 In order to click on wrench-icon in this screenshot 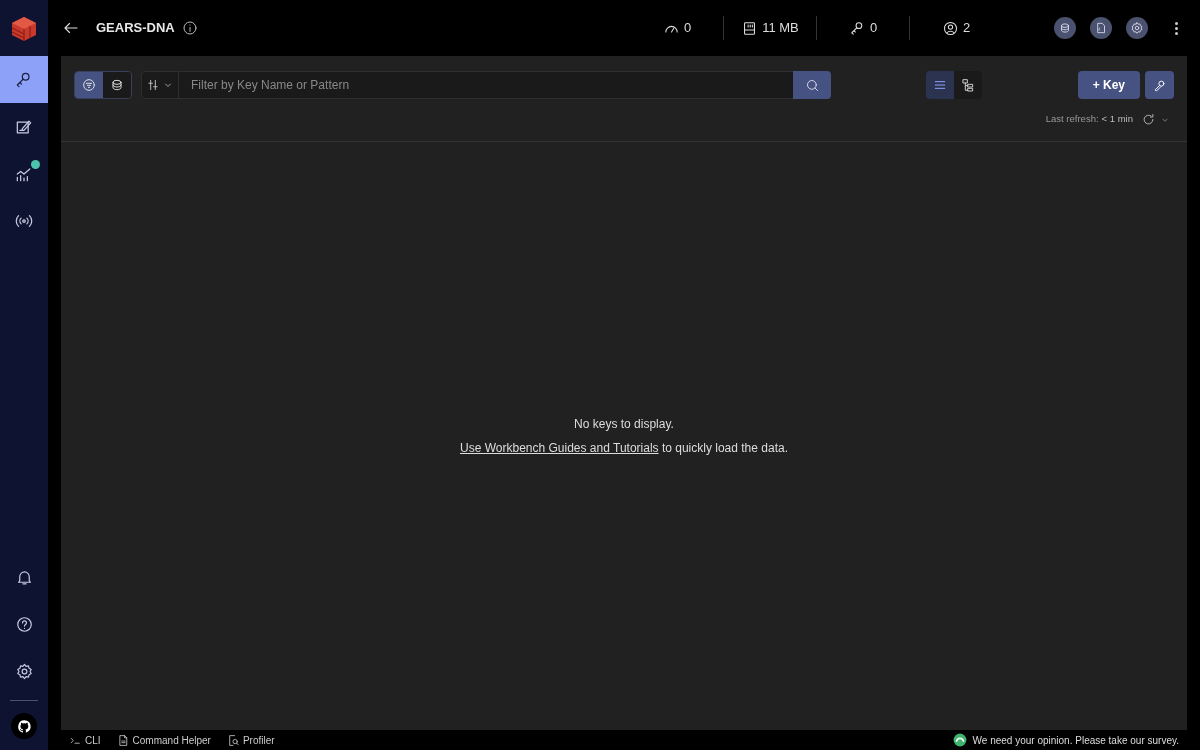, I will do `click(1159, 85)`.